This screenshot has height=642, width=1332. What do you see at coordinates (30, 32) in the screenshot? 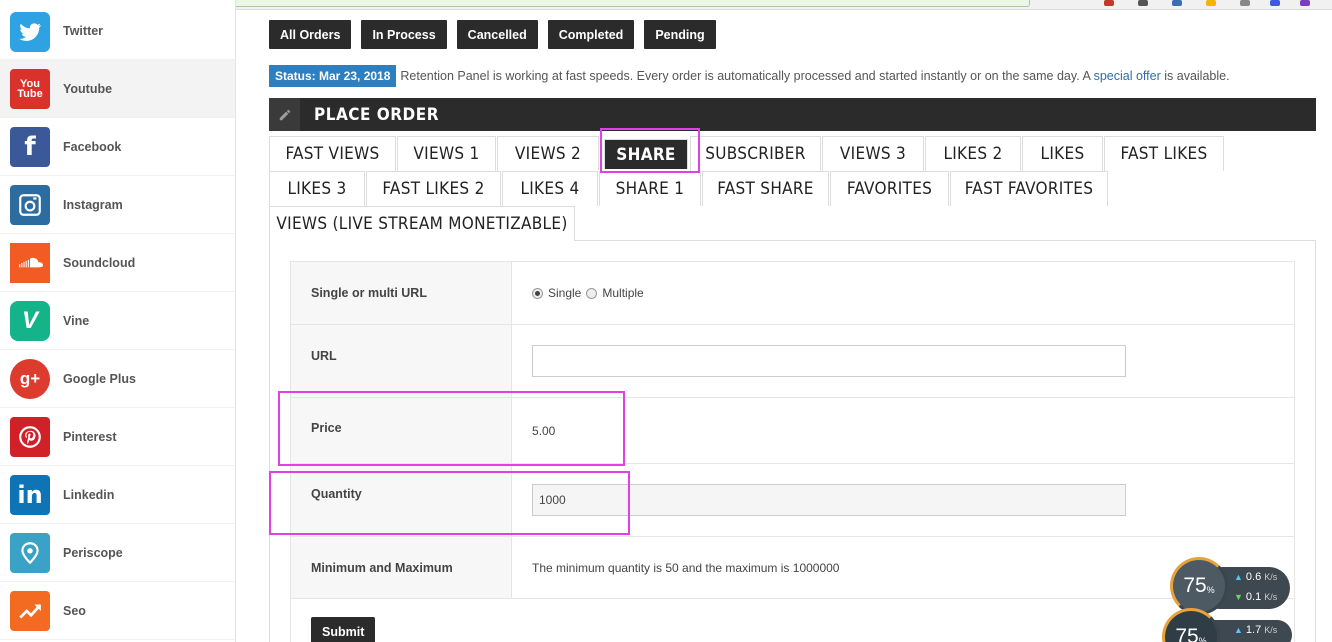
I see `twitter-icon` at bounding box center [30, 32].